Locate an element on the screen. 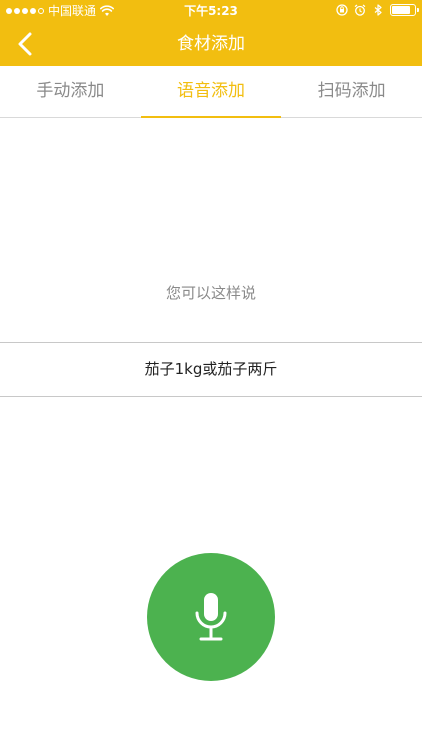 The height and width of the screenshot is (750, 422). nav-bar: 食材添加 is located at coordinates (211, 44).